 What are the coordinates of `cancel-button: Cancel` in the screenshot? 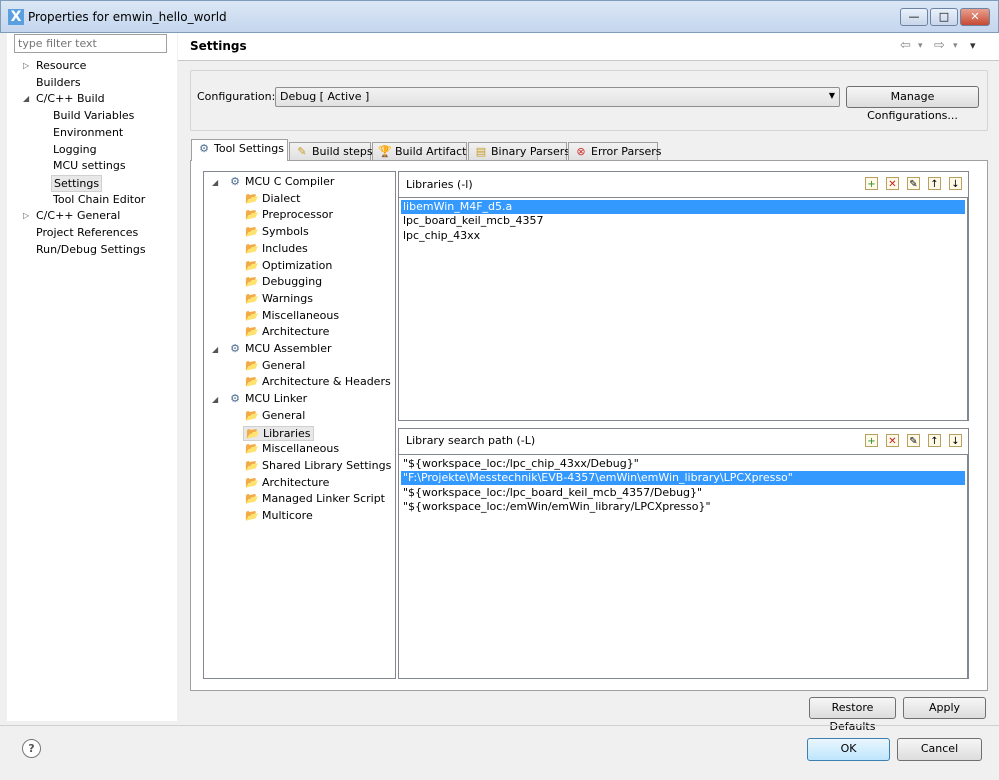 It's located at (939, 749).